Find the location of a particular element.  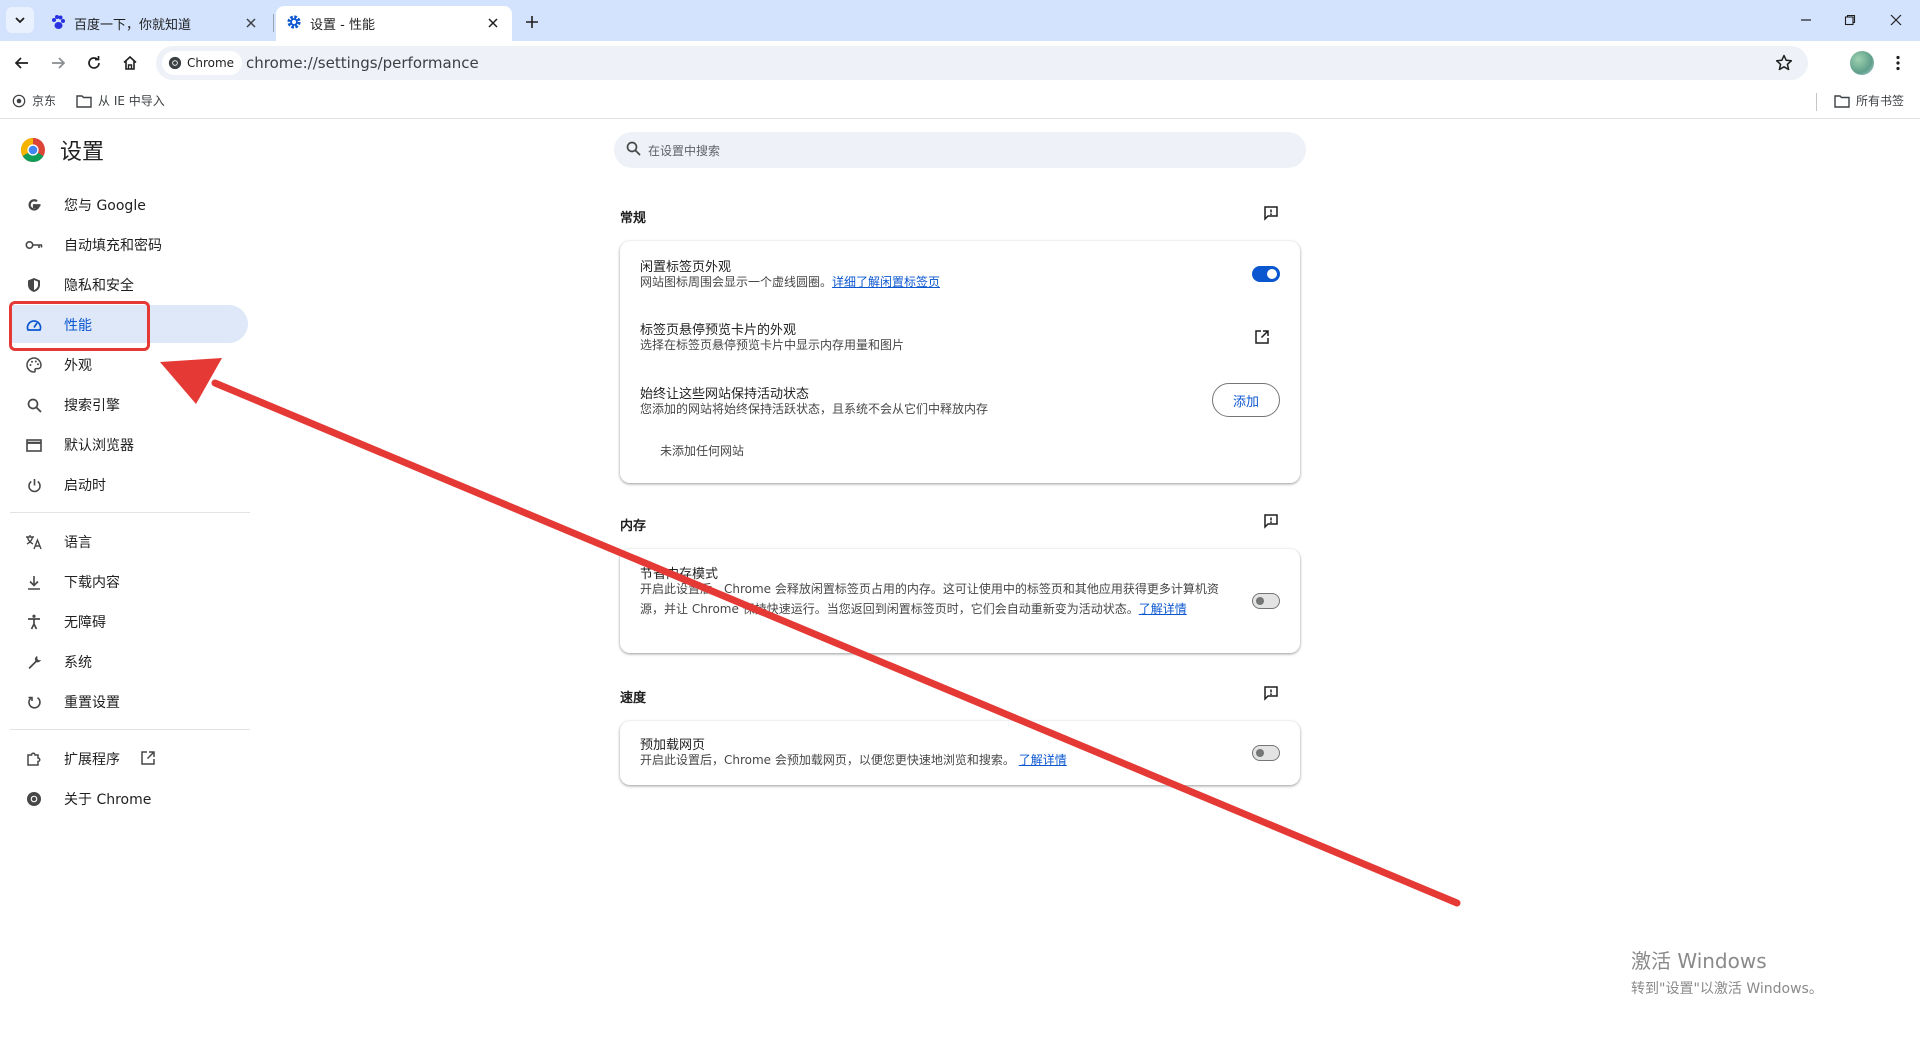

sidebar-item-privacy: 隐私和安全 is located at coordinates (129, 284).